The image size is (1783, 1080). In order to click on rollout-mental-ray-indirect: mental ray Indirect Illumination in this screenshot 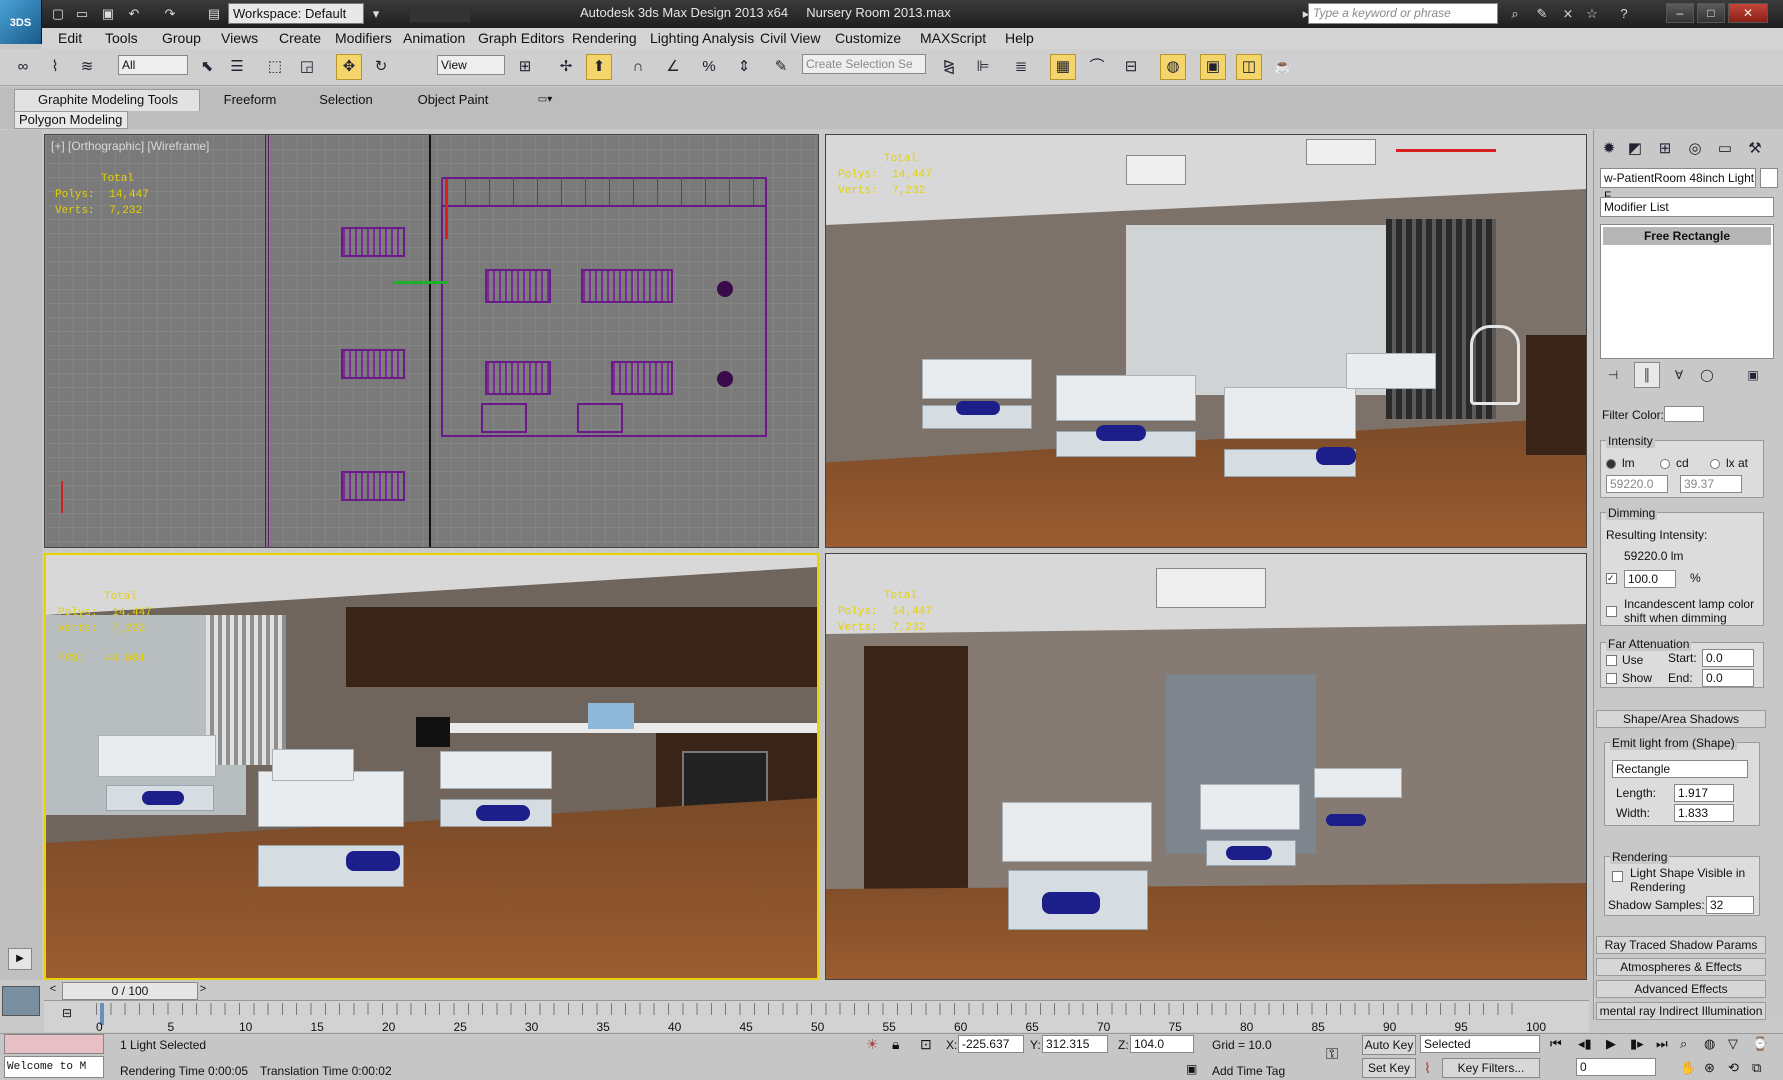, I will do `click(1681, 1011)`.